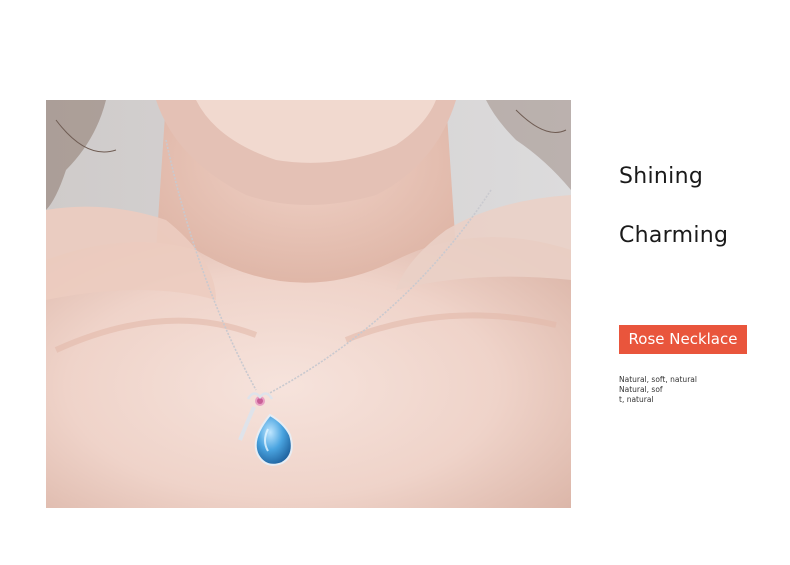 The width and height of the screenshot is (790, 565). Describe the element at coordinates (683, 339) in the screenshot. I see `rose-necklace-badge: Rose Necklace` at that location.